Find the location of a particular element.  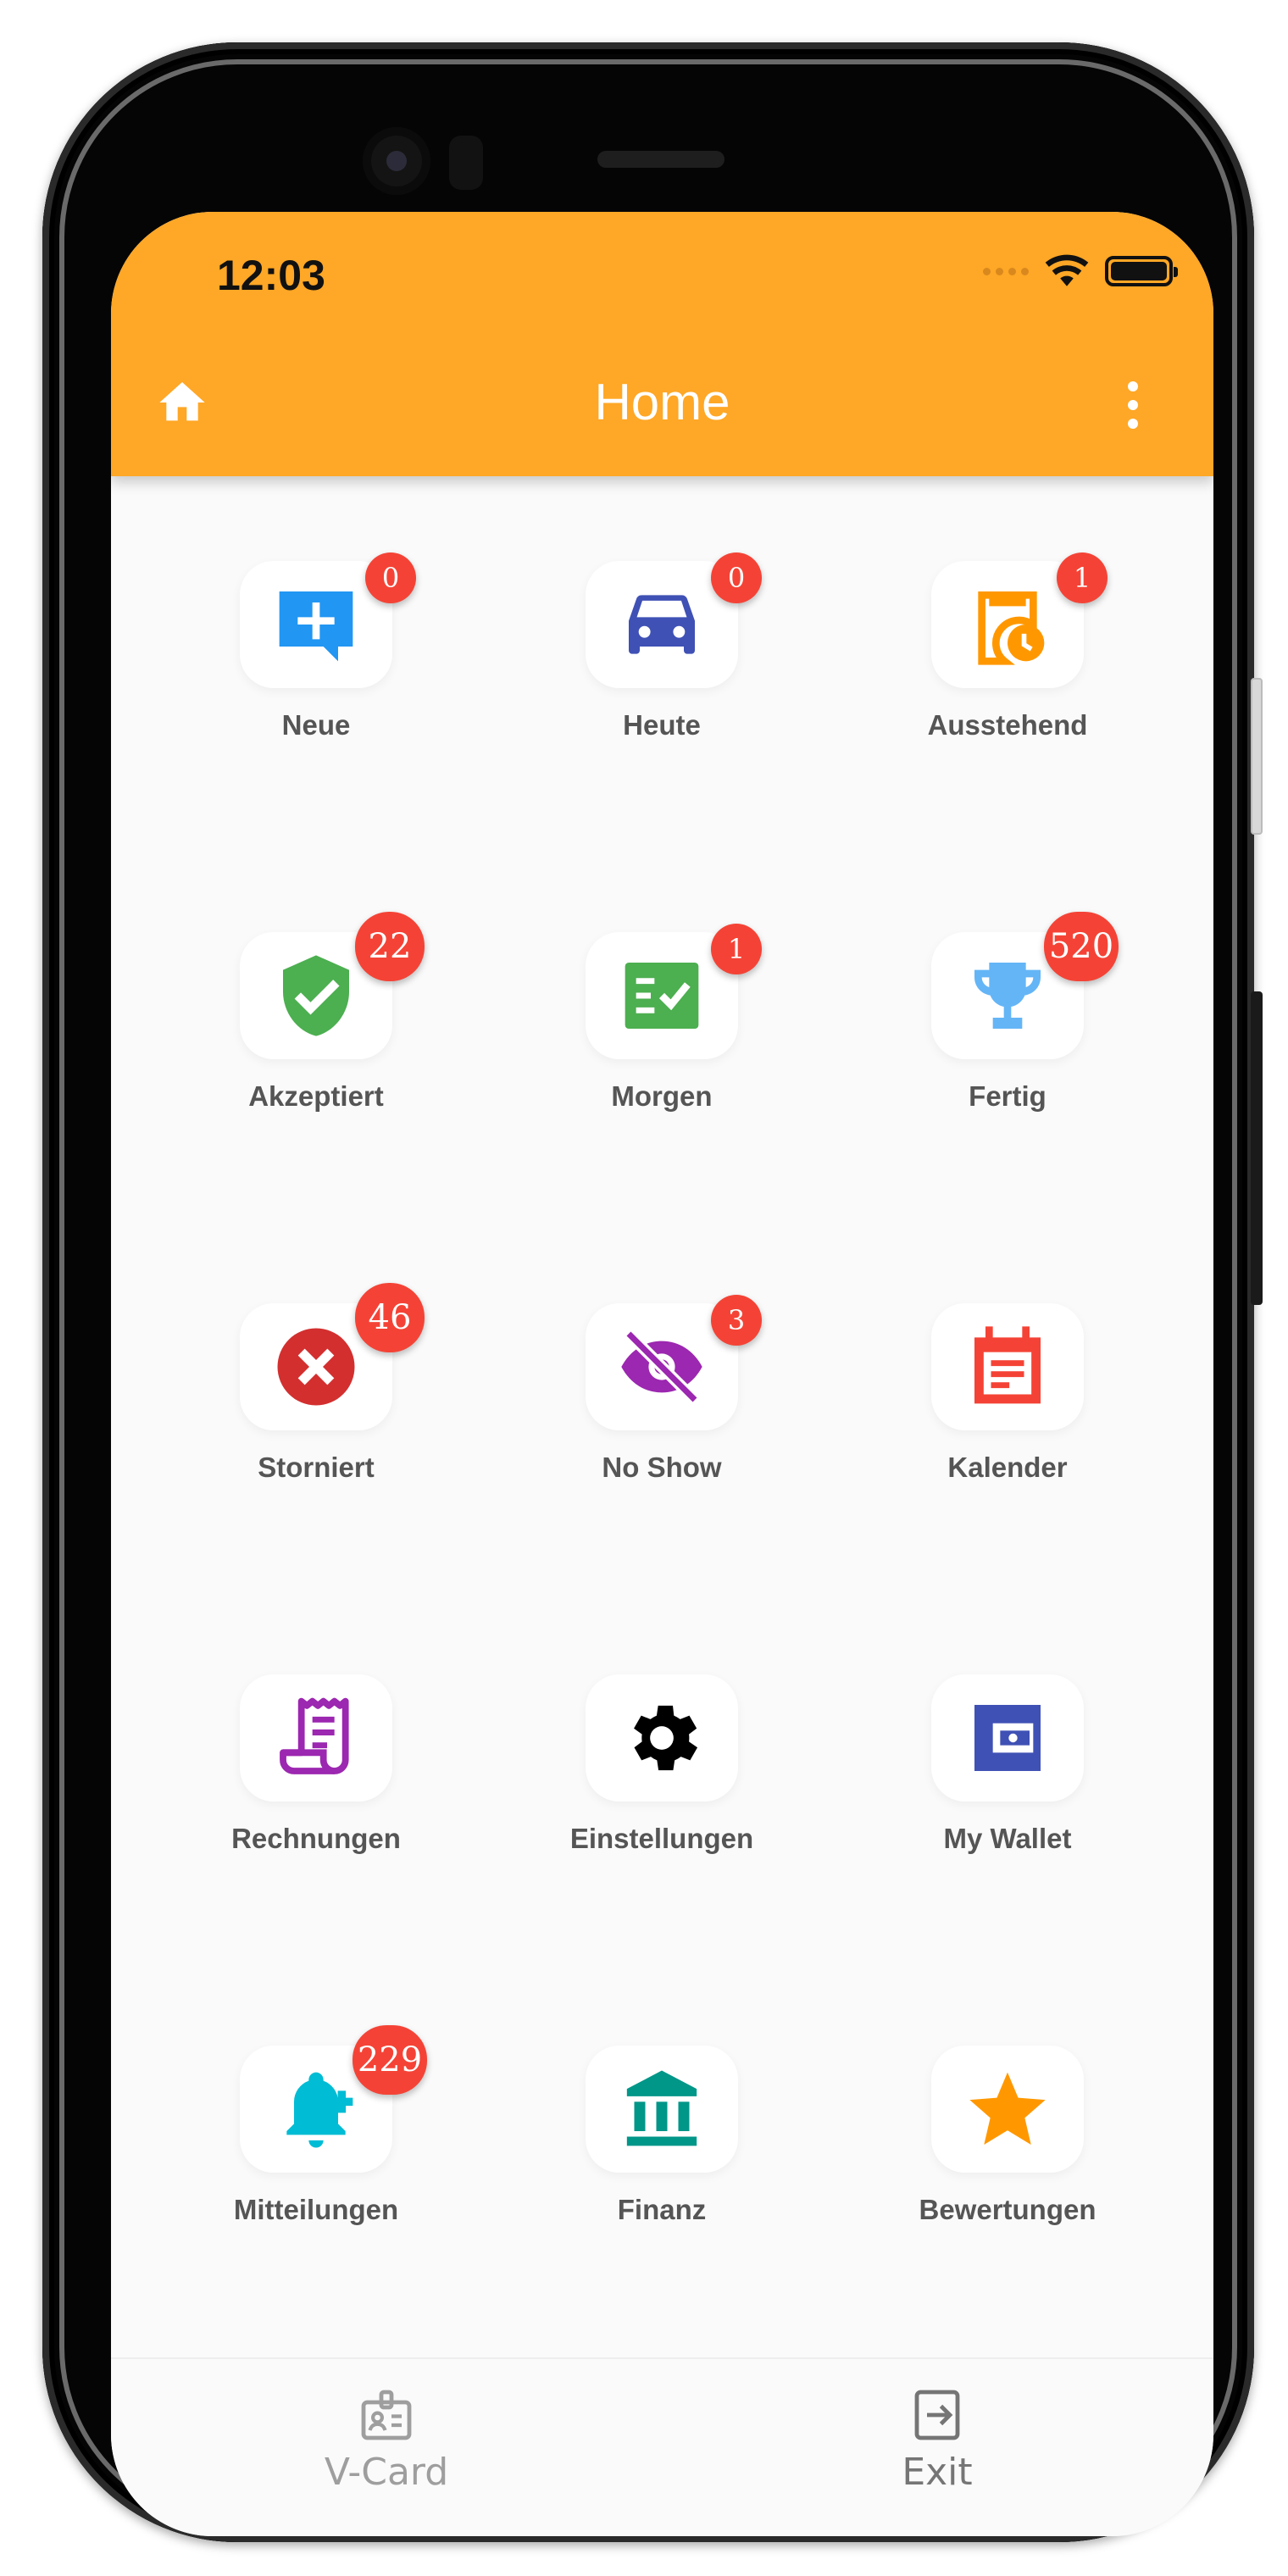

tile-label: Morgen is located at coordinates (662, 1096).